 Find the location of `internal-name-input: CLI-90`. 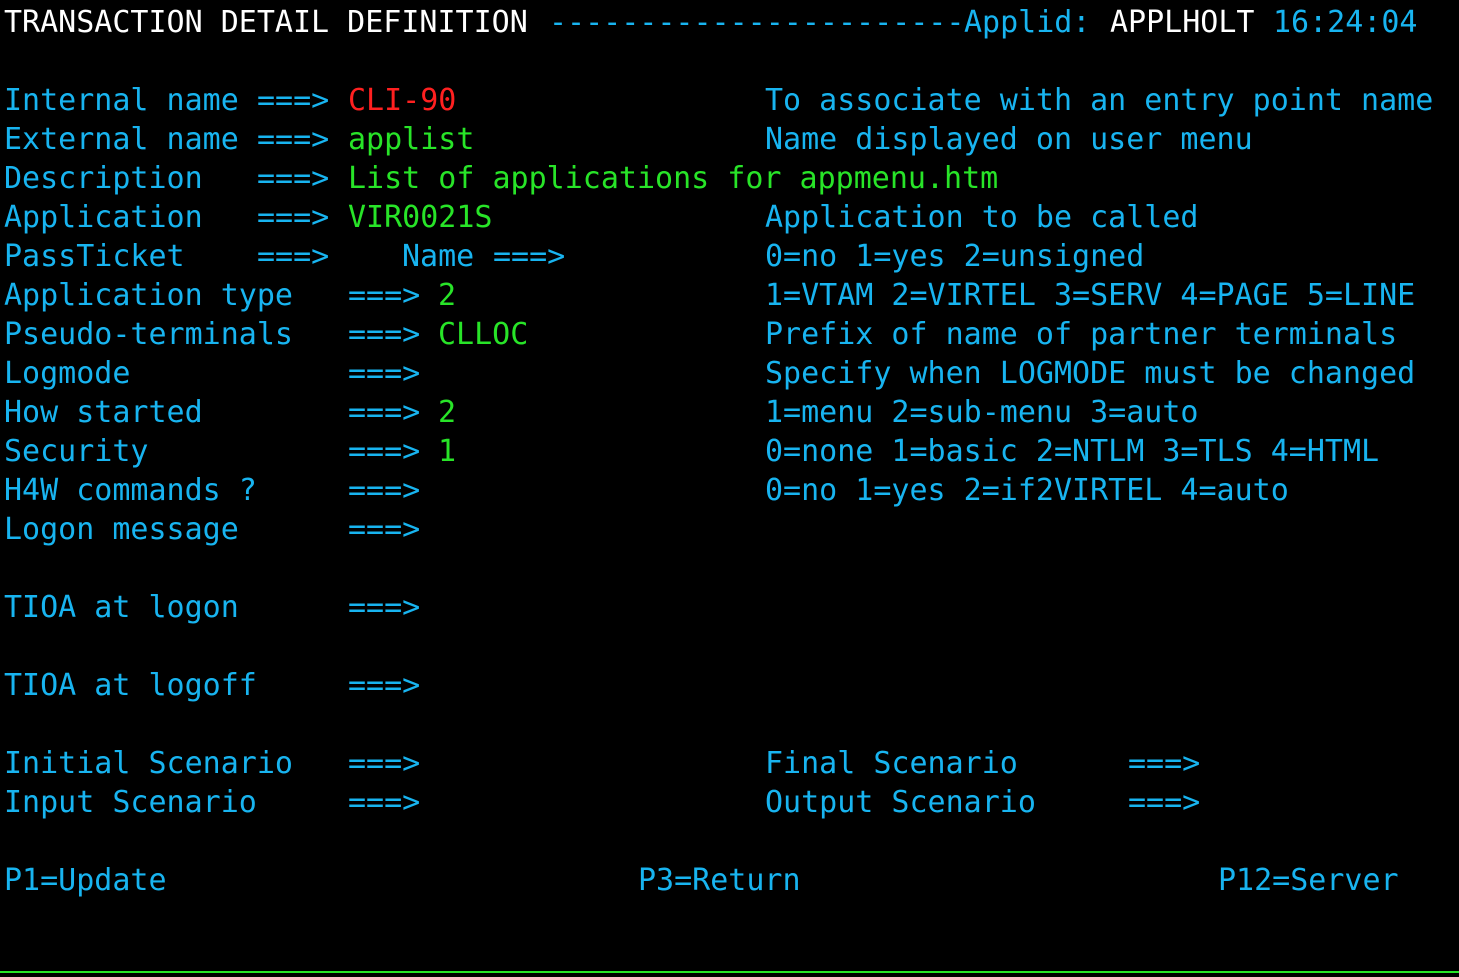

internal-name-input: CLI-90 is located at coordinates (402, 100).